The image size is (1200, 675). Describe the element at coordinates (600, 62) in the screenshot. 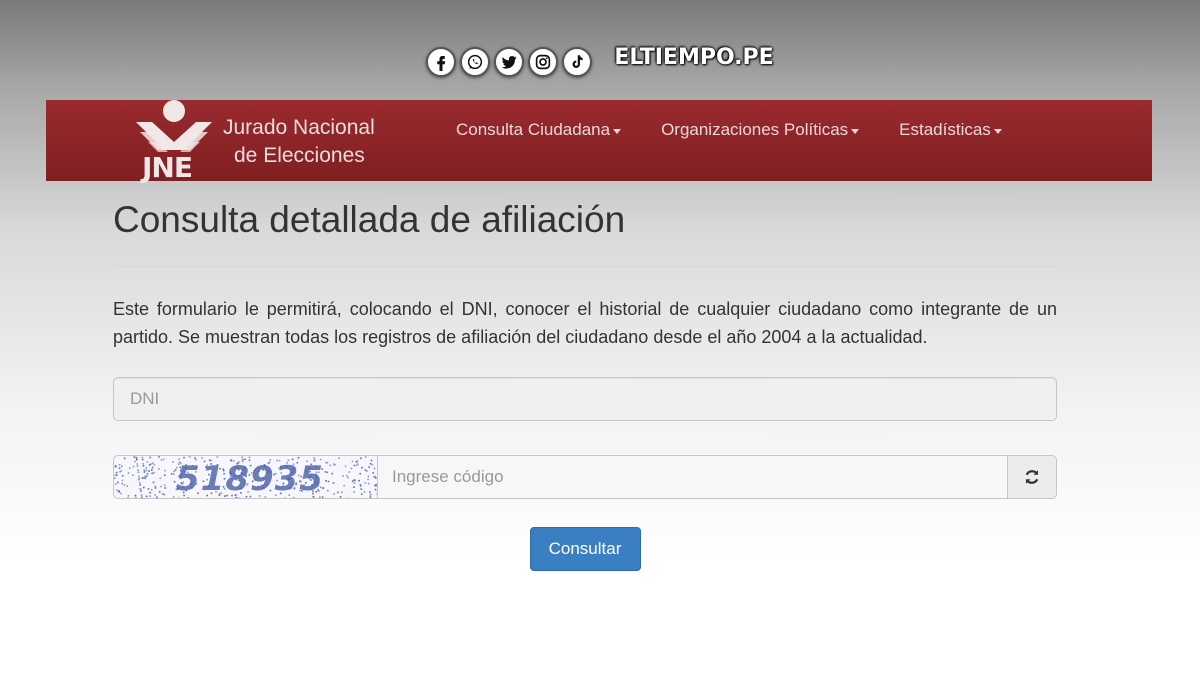

I see `social-bar: ELTIEMPO.PE` at that location.